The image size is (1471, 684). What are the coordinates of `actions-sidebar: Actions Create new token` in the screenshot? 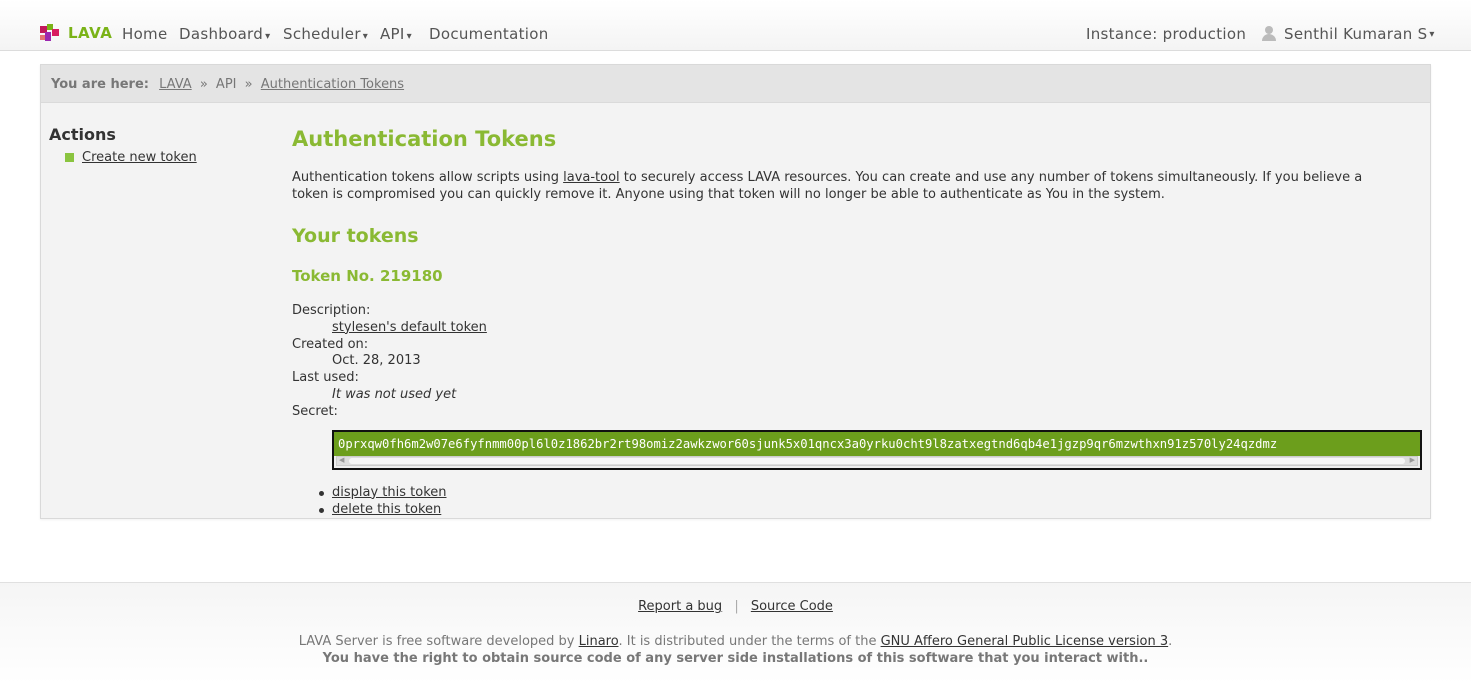 It's located at (159, 145).